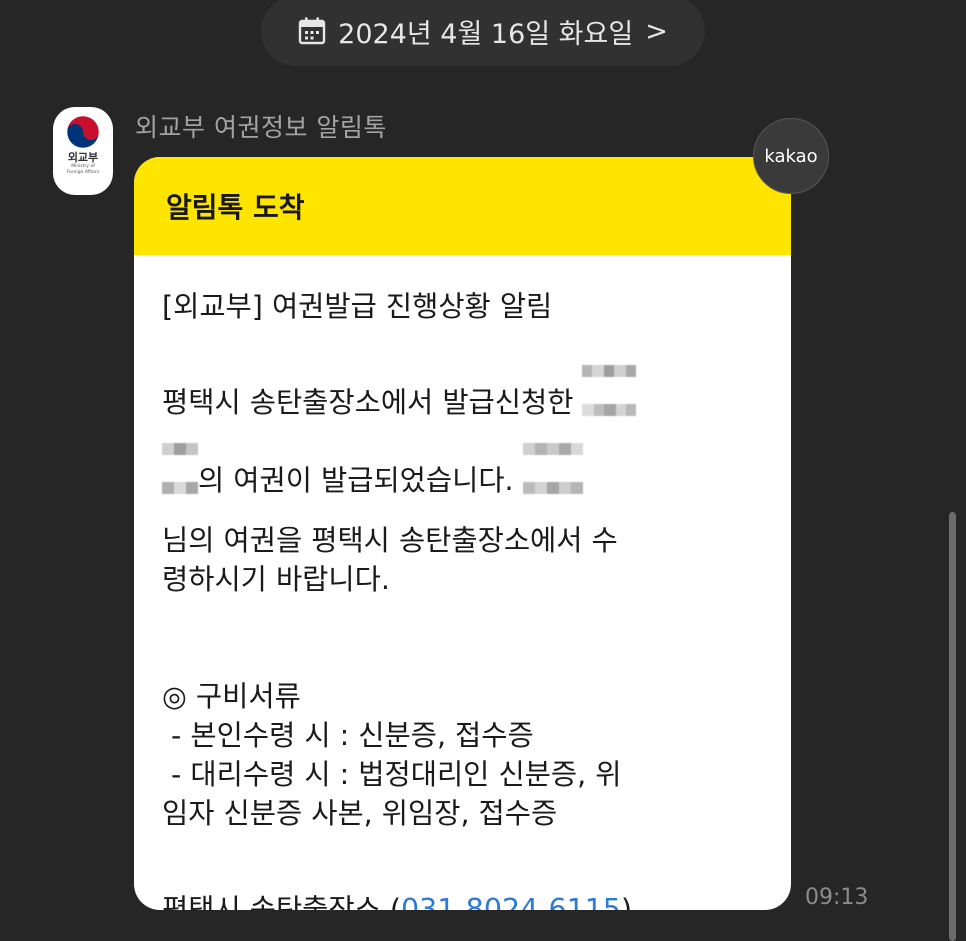 The image size is (966, 941). I want to click on message-line-1: 평택시 송탄출장소에서 발급신청한, so click(462, 404).